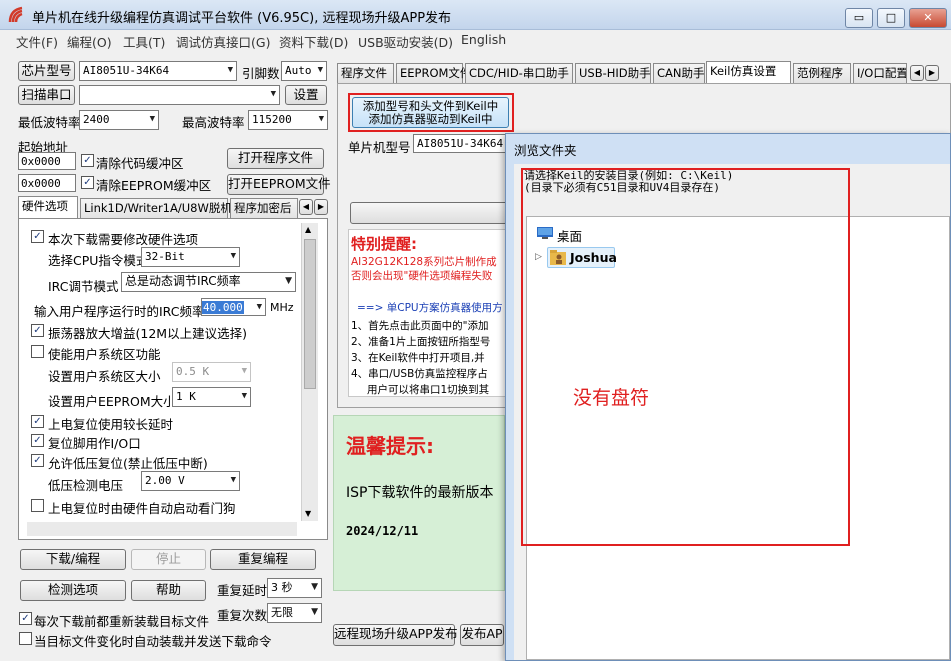 The width and height of the screenshot is (951, 661). Describe the element at coordinates (298, 70) in the screenshot. I see `pin-count-value: Auto` at that location.